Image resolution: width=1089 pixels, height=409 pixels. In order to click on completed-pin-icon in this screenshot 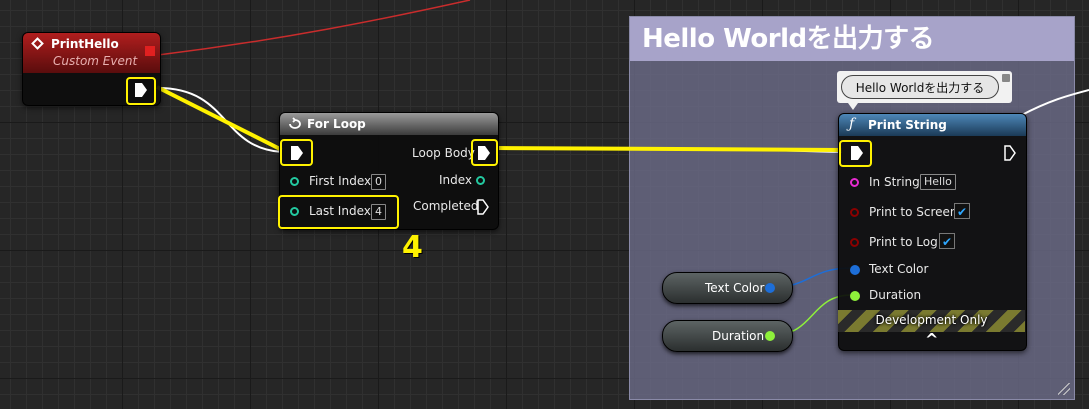, I will do `click(483, 207)`.